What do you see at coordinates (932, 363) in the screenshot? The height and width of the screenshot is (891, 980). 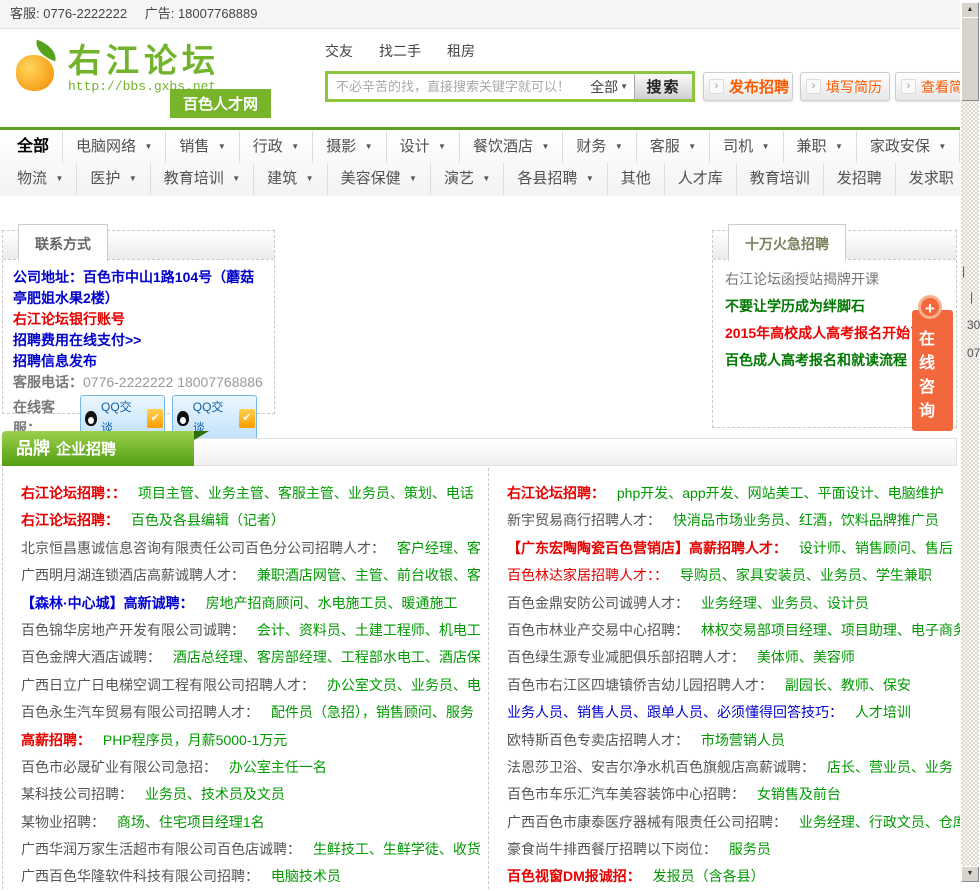 I see `online-consult-widget: + 在线咨询` at bounding box center [932, 363].